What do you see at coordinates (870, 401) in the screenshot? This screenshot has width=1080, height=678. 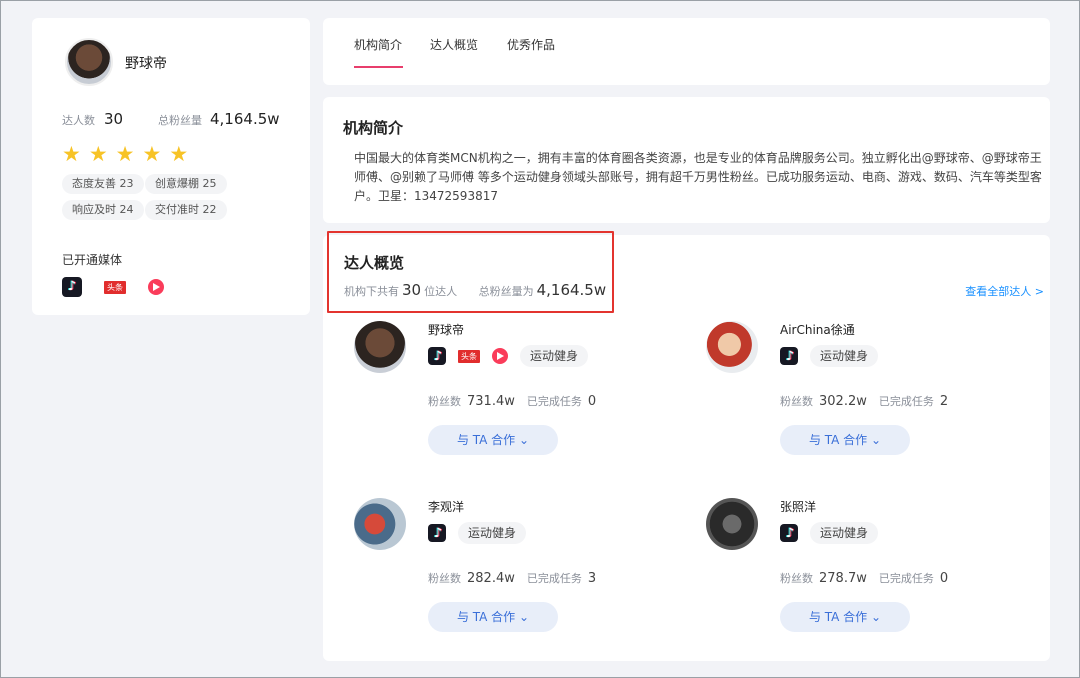 I see `talent-stats: 粉丝数 302.2w 已完成任务 2` at bounding box center [870, 401].